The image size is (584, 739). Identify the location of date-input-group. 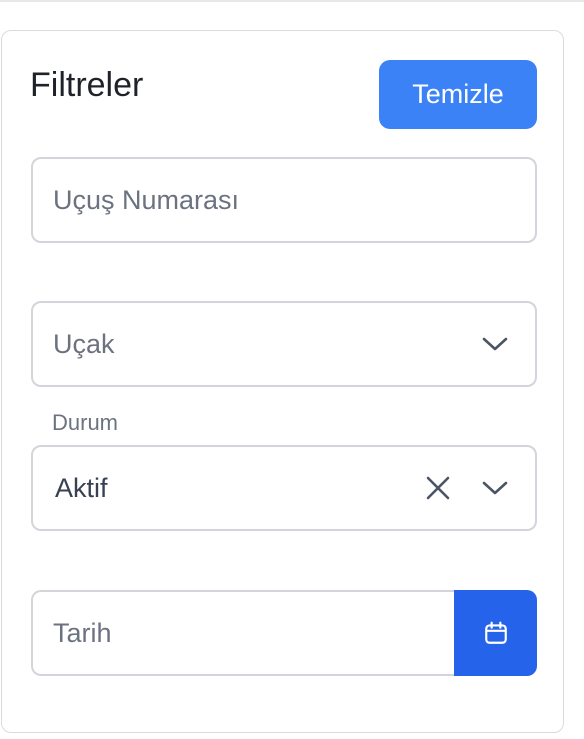
(284, 633).